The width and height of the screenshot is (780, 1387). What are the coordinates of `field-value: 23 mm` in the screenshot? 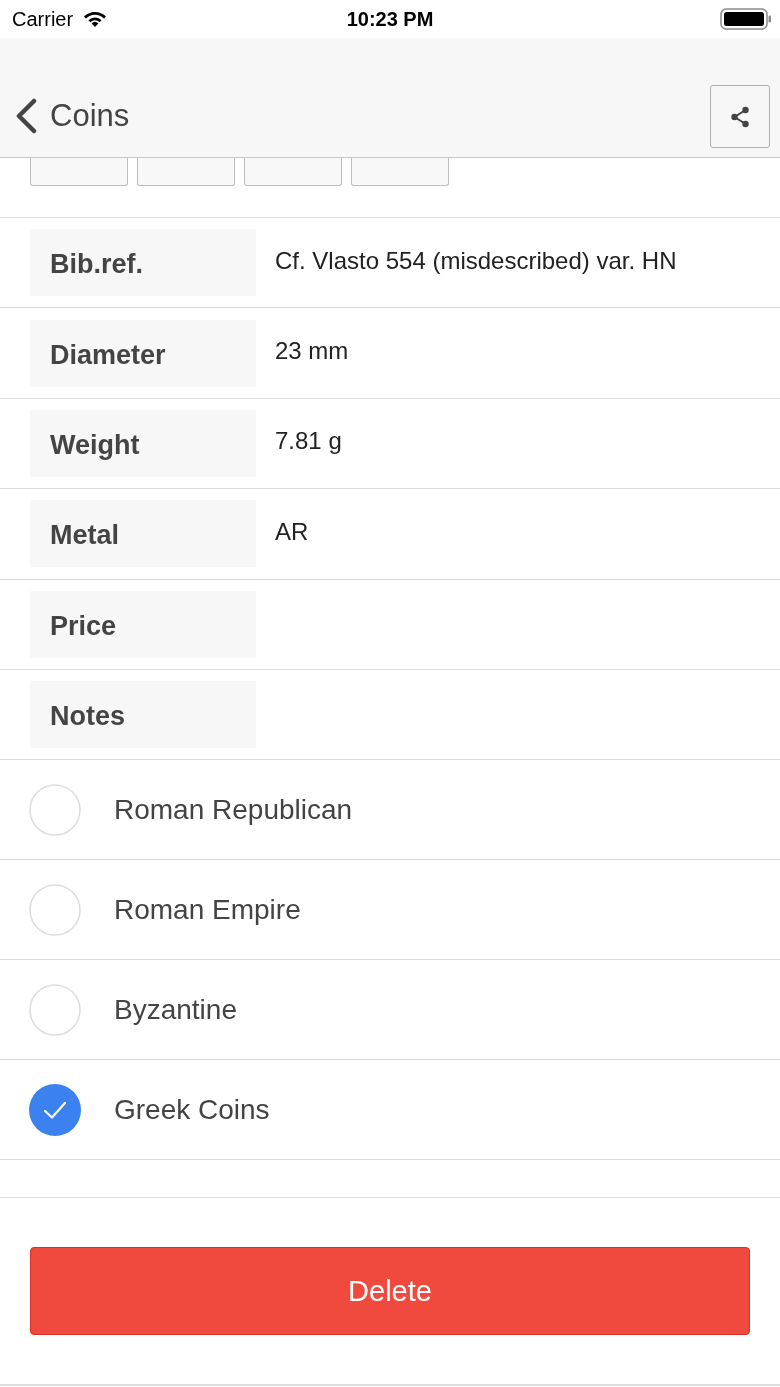 It's located at (312, 351).